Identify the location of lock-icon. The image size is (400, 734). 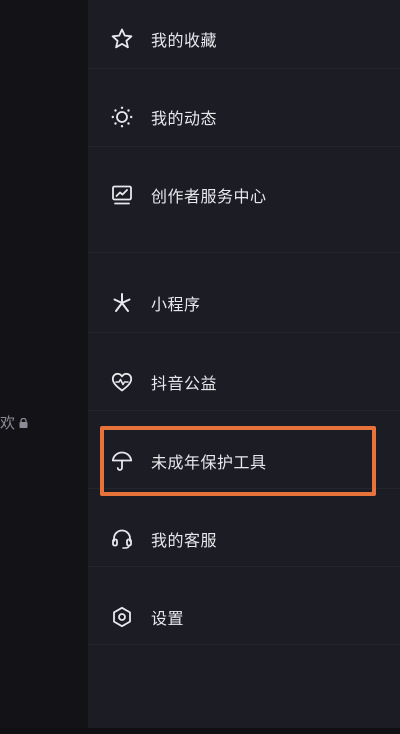
(23, 422).